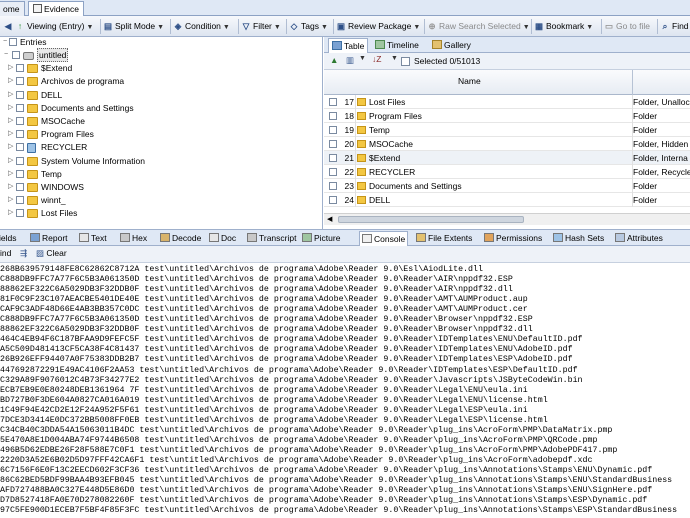 This screenshot has height=518, width=690. Describe the element at coordinates (350, 60) in the screenshot. I see `columns-icon: ▥` at that location.